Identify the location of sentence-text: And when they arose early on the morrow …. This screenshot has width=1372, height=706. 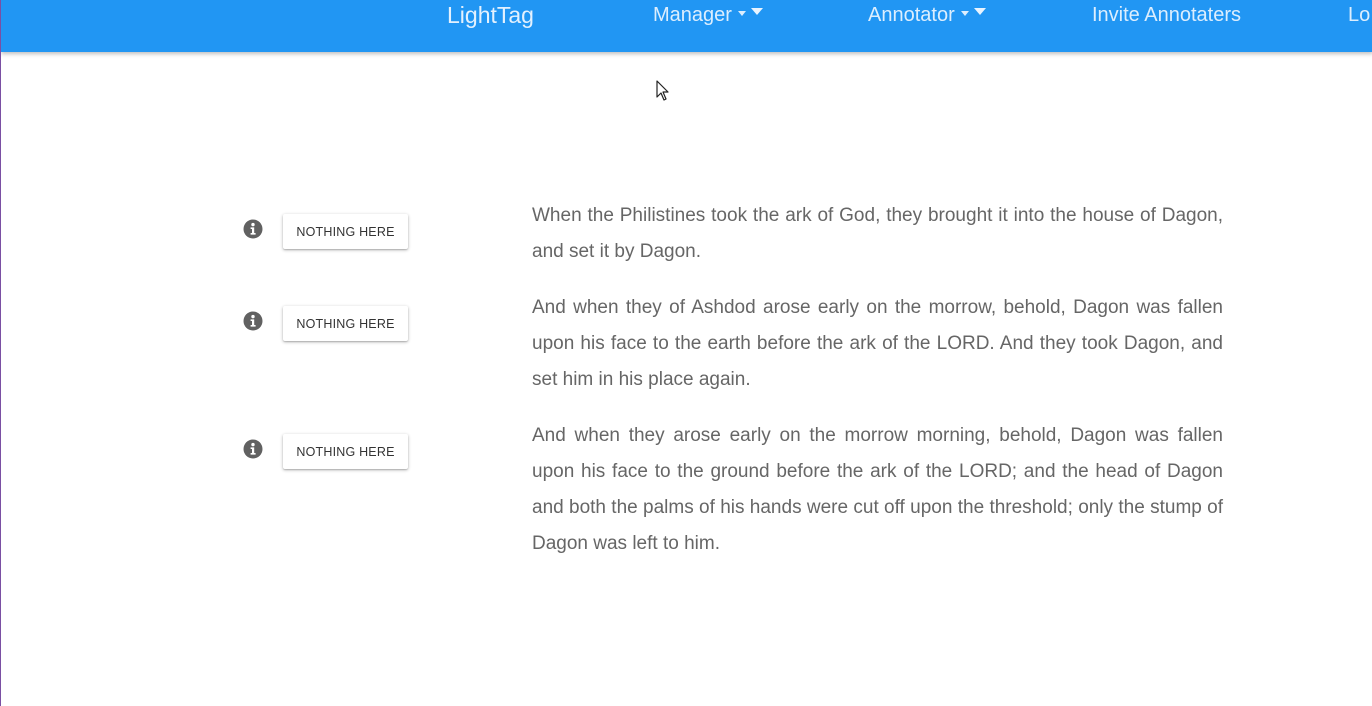
(877, 490).